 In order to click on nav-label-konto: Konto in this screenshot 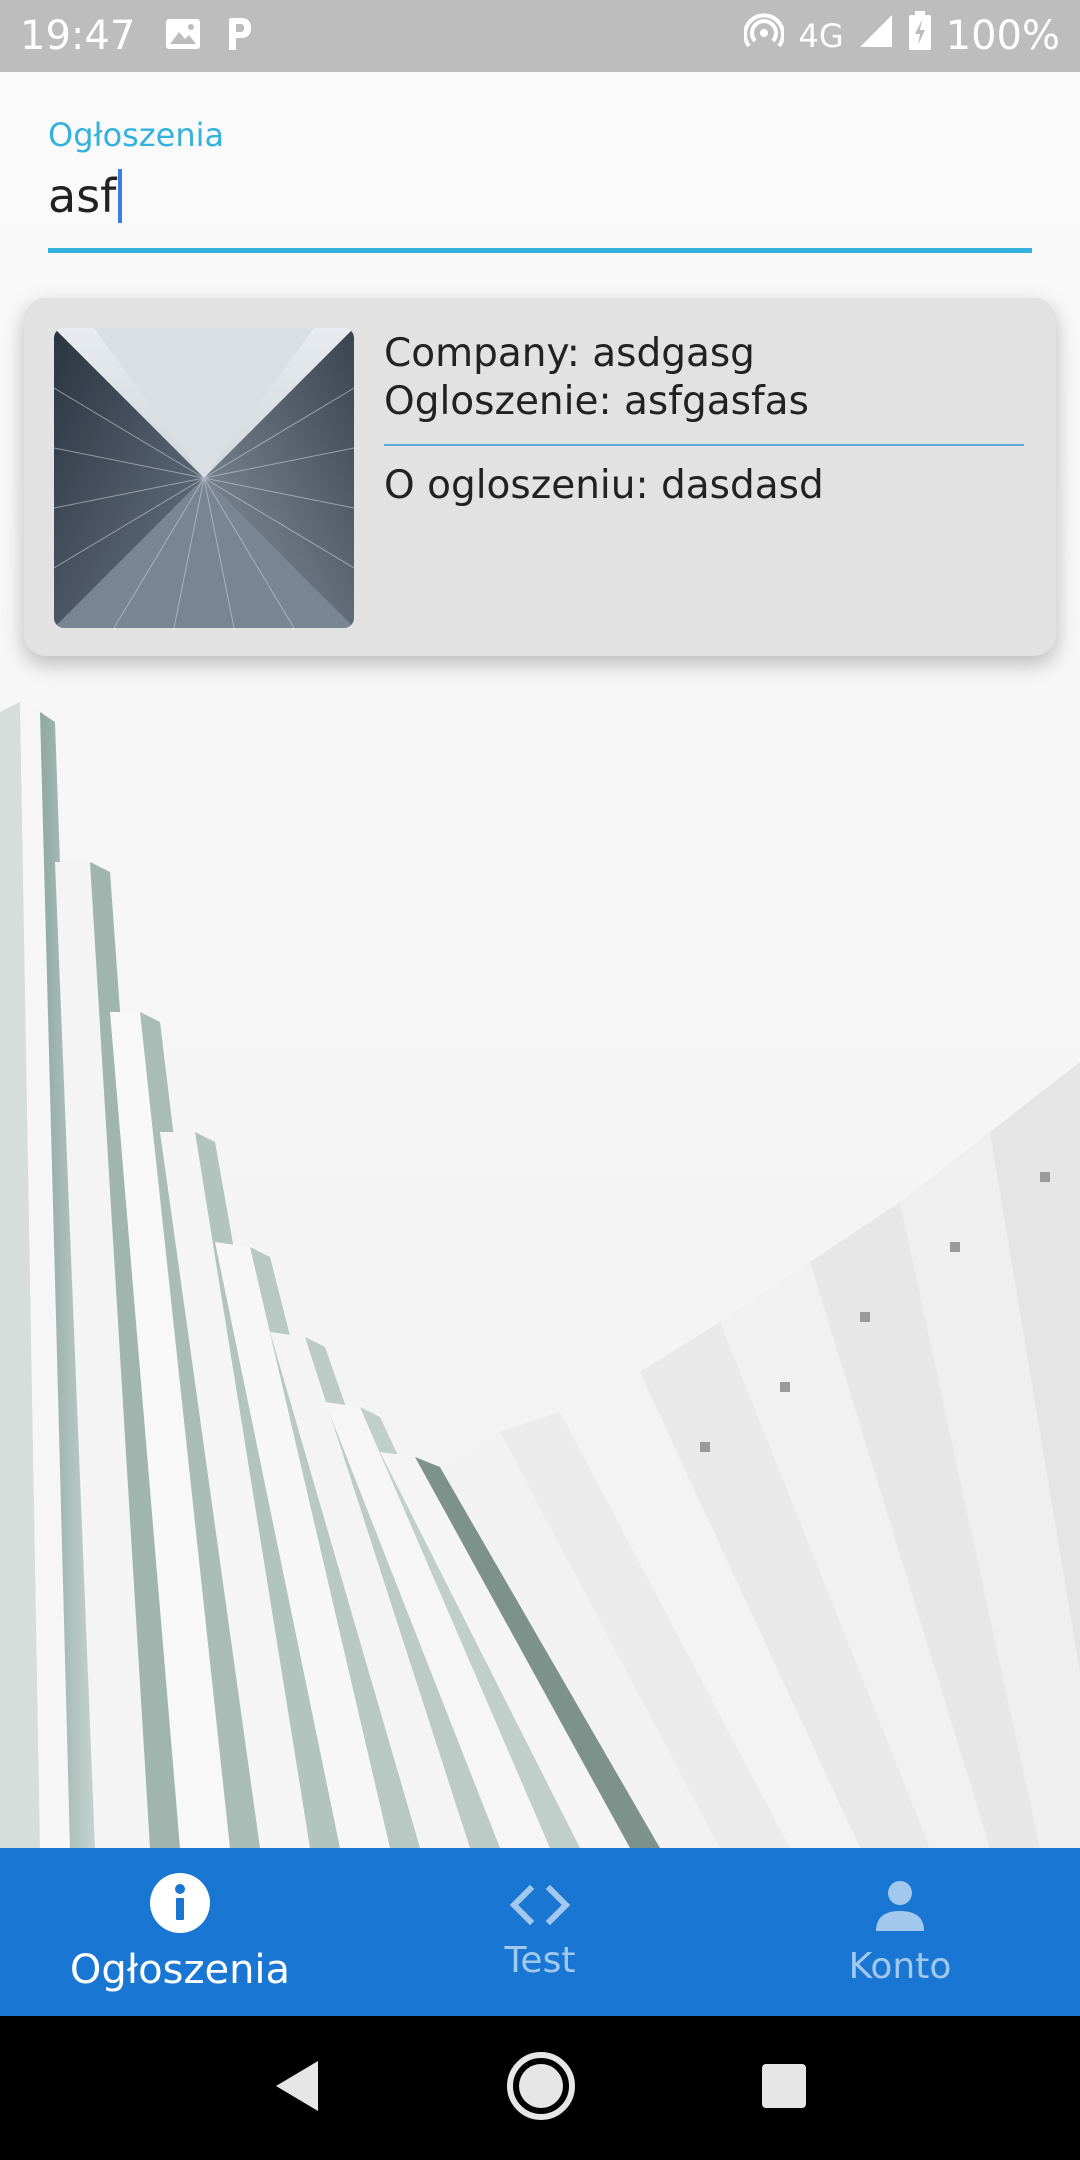, I will do `click(900, 1966)`.